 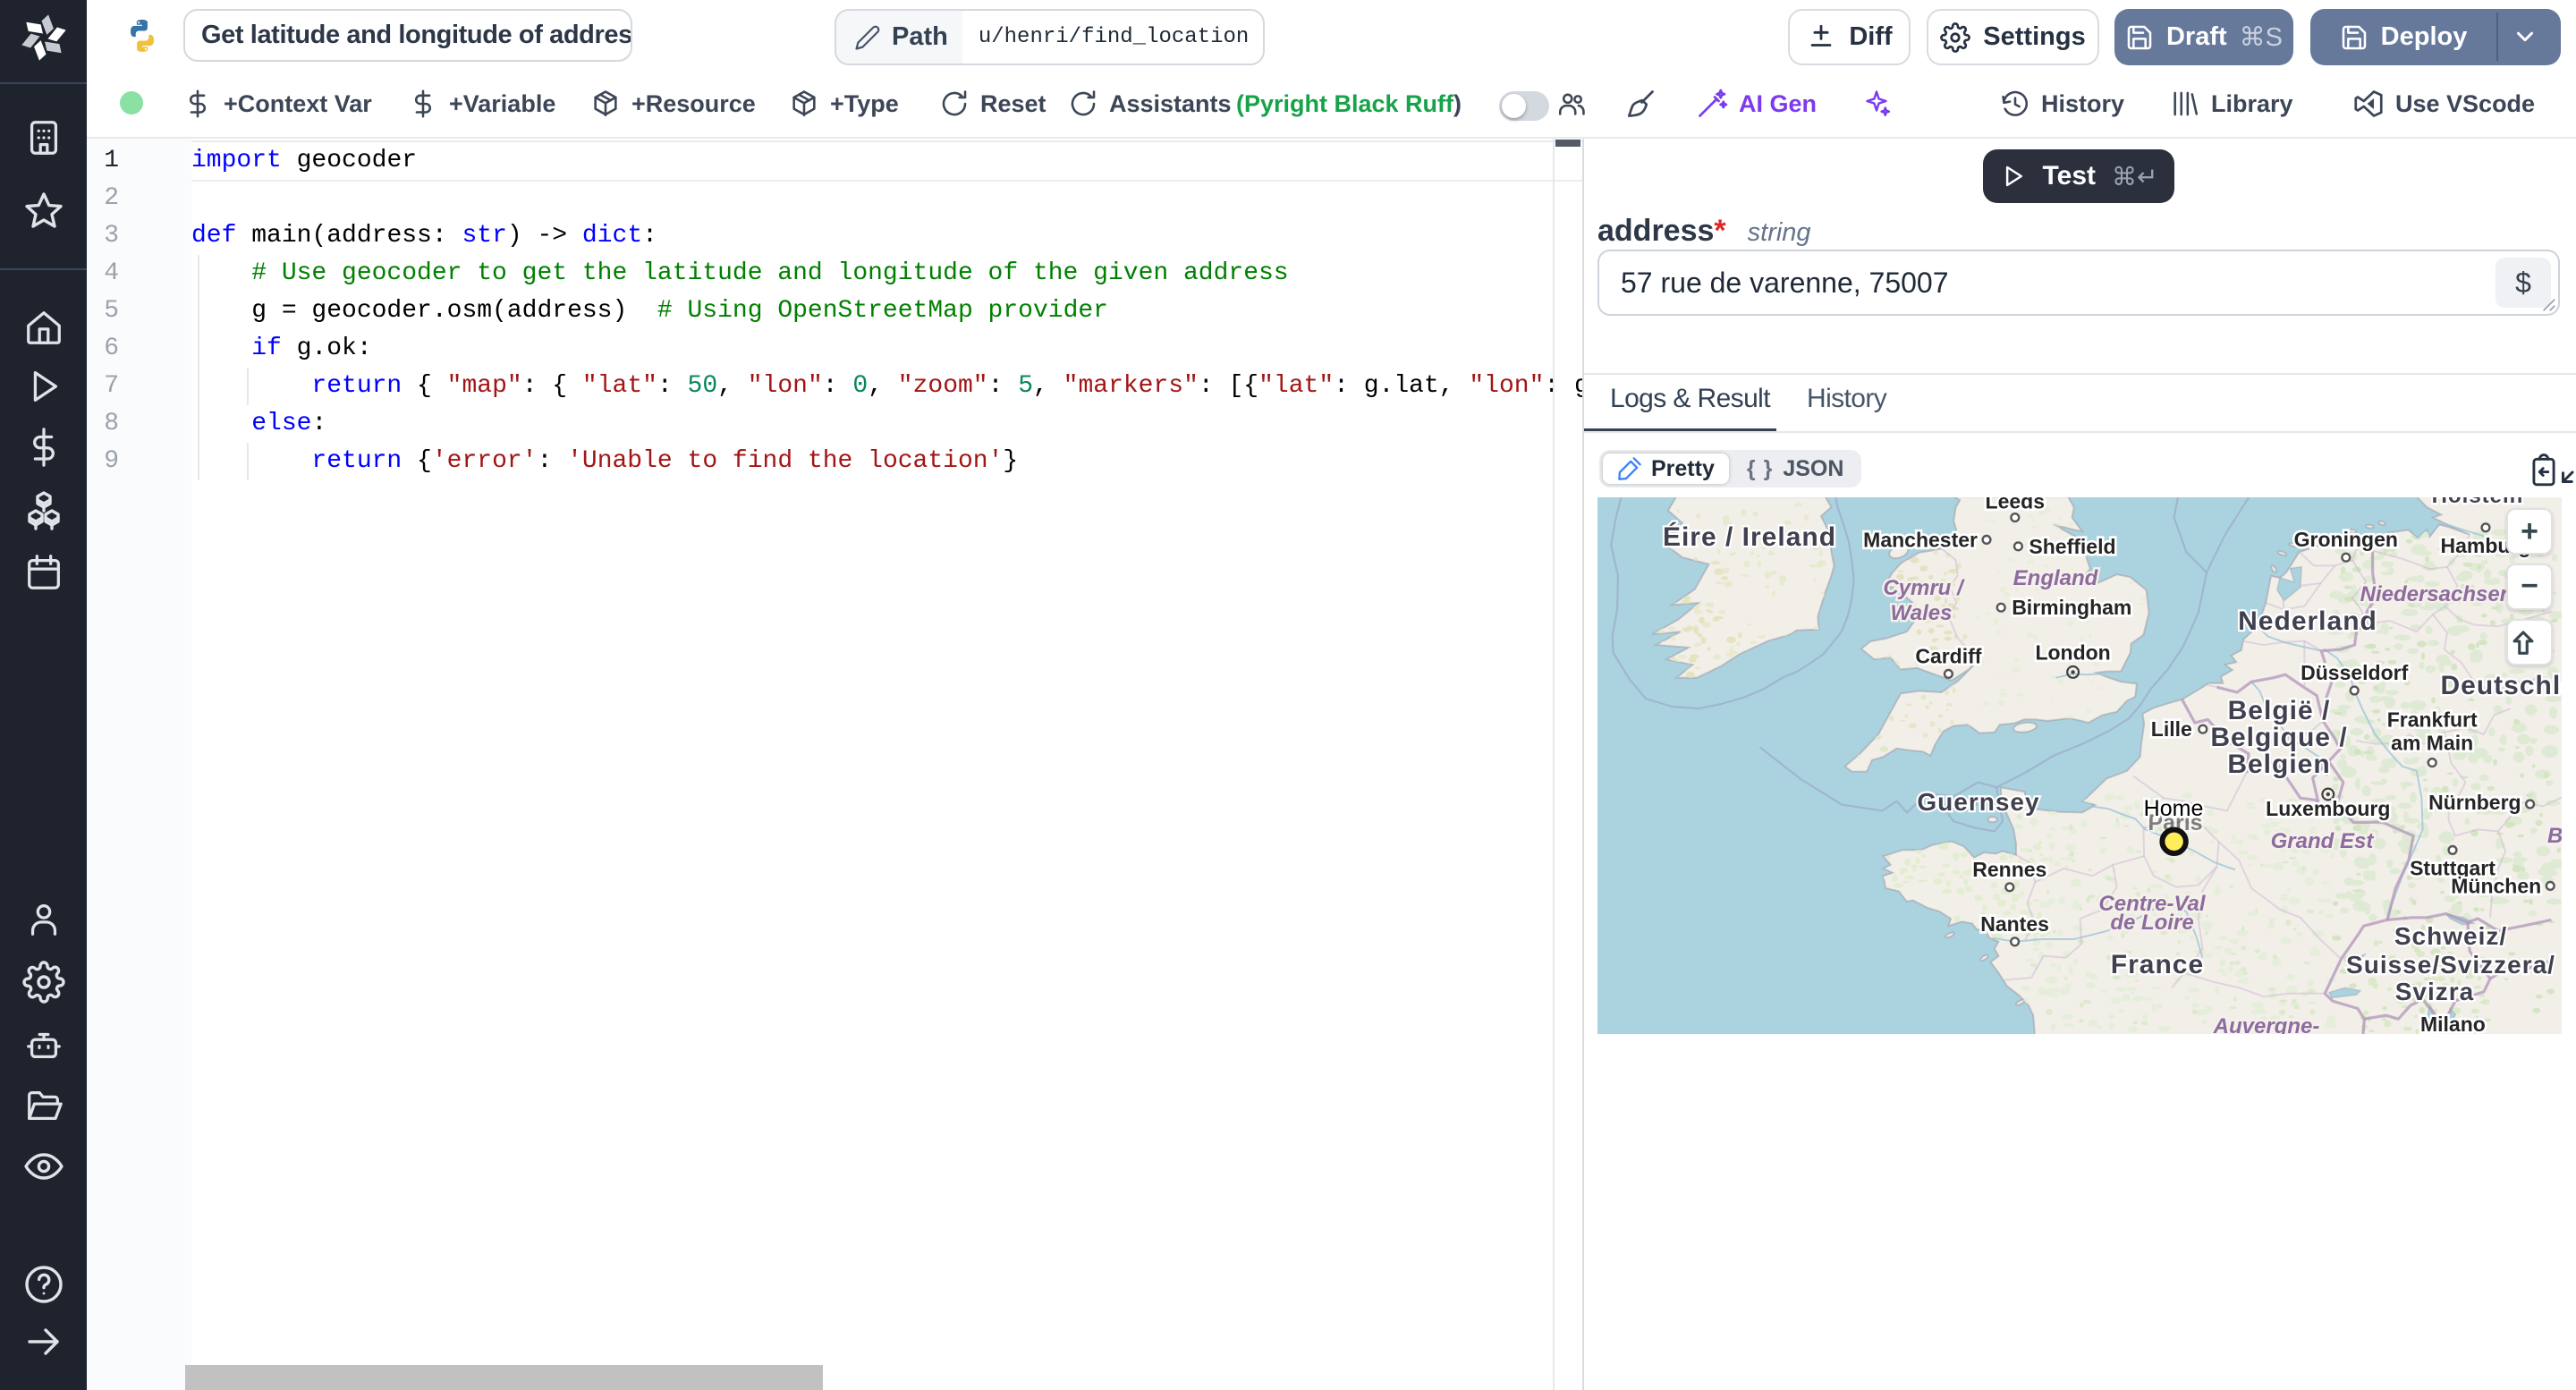 I want to click on svg-text: Deutschland, so click(x=2501, y=685).